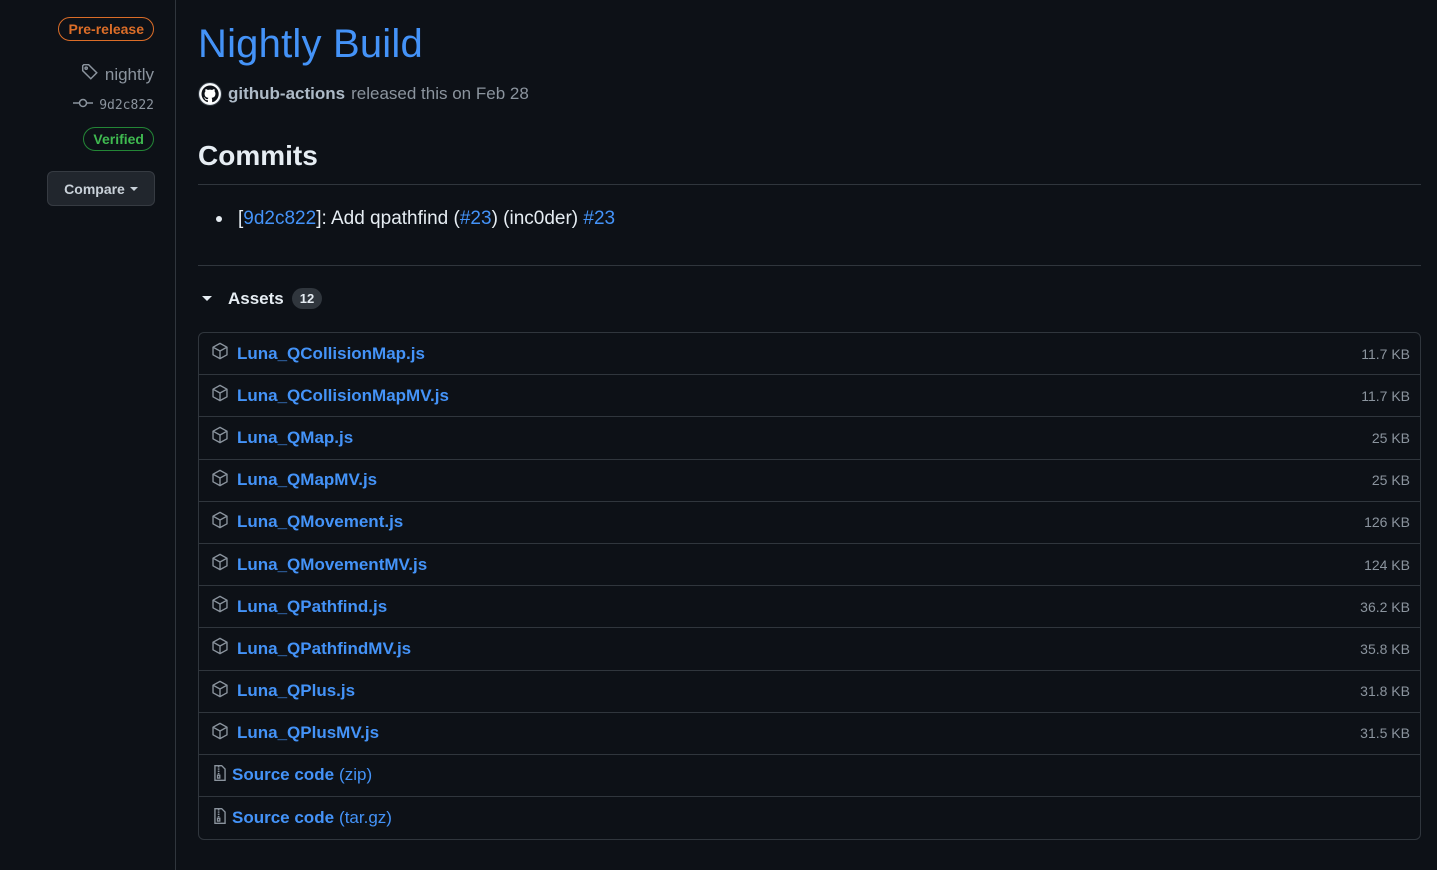 The height and width of the screenshot is (870, 1437). I want to click on asset-download-link: Luna_QPathfindMV.js, so click(324, 649).